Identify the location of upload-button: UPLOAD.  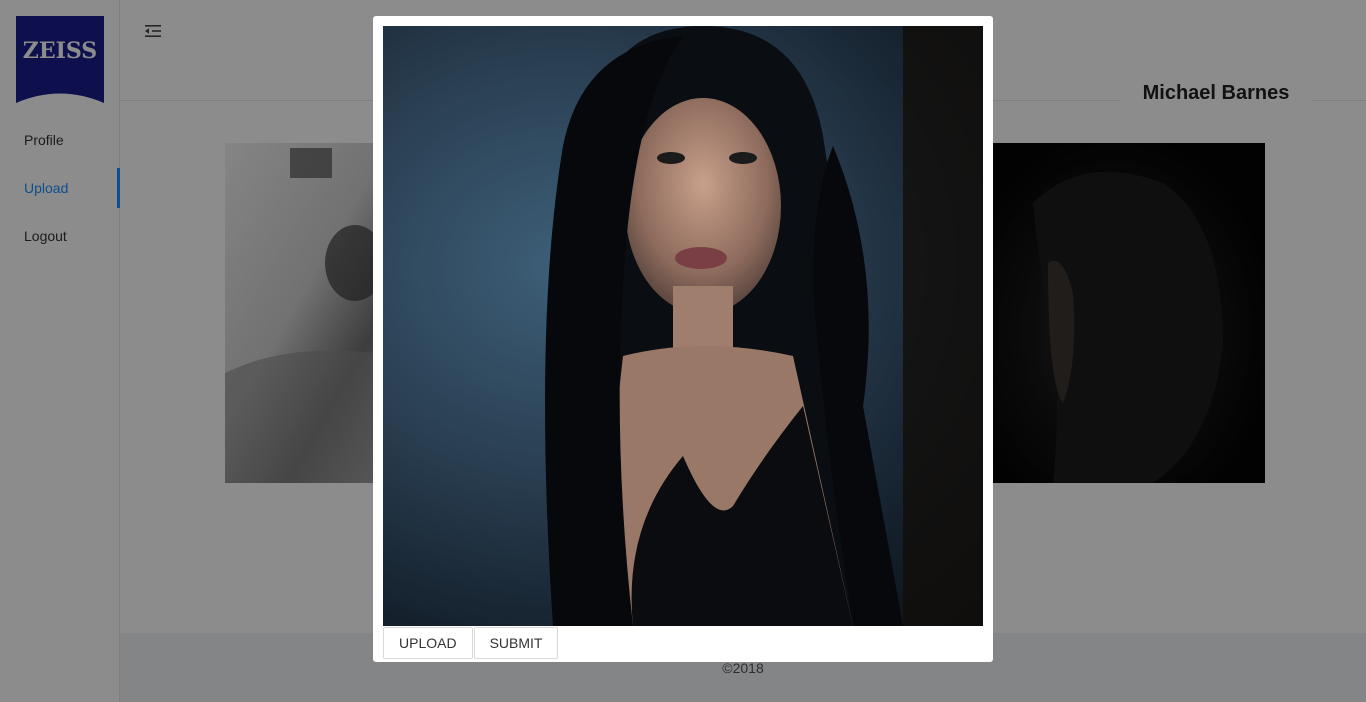
(428, 643).